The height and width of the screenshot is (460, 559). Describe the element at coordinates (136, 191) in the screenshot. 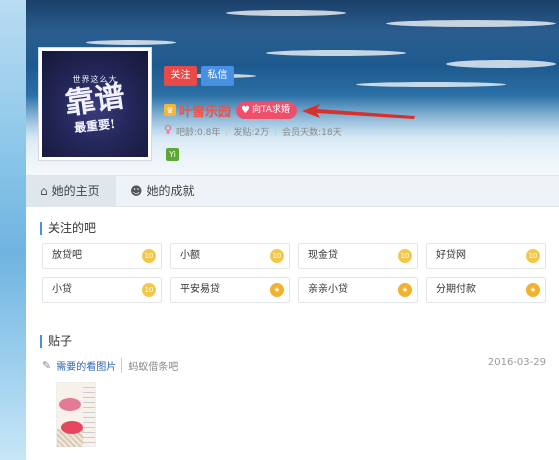

I see `user-icon: ☻` at that location.